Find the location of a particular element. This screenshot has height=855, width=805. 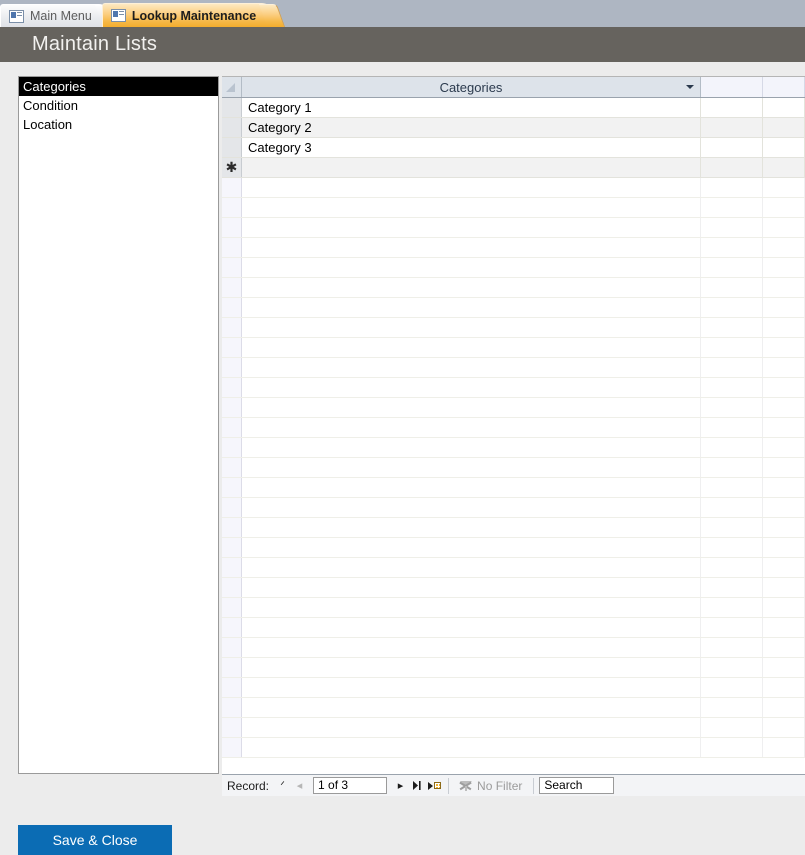

cell-category: Category 1 is located at coordinates (471, 107).